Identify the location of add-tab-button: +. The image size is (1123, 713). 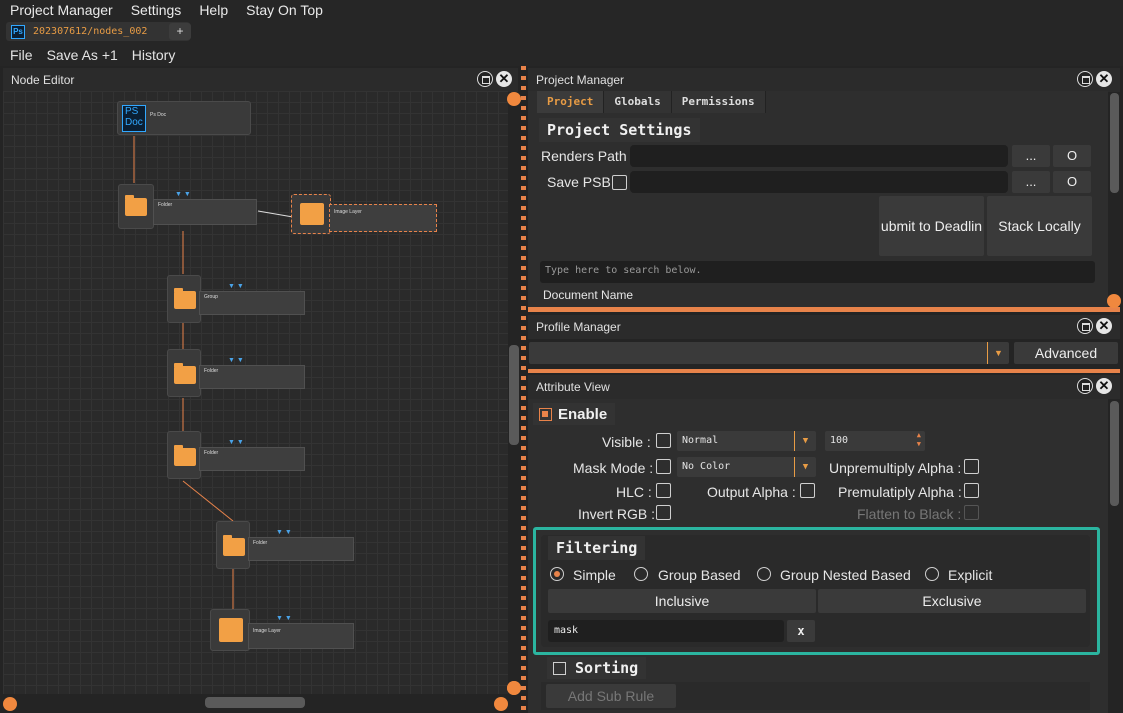
(180, 31).